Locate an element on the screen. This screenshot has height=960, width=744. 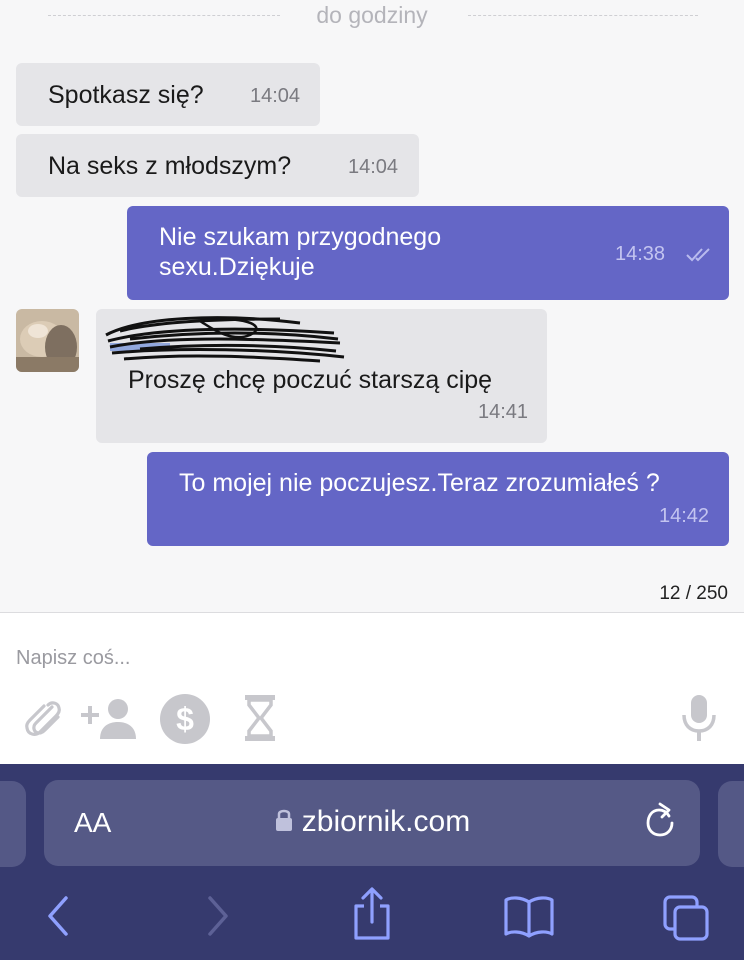
address-bar: AA zbiornik.com is located at coordinates (372, 823).